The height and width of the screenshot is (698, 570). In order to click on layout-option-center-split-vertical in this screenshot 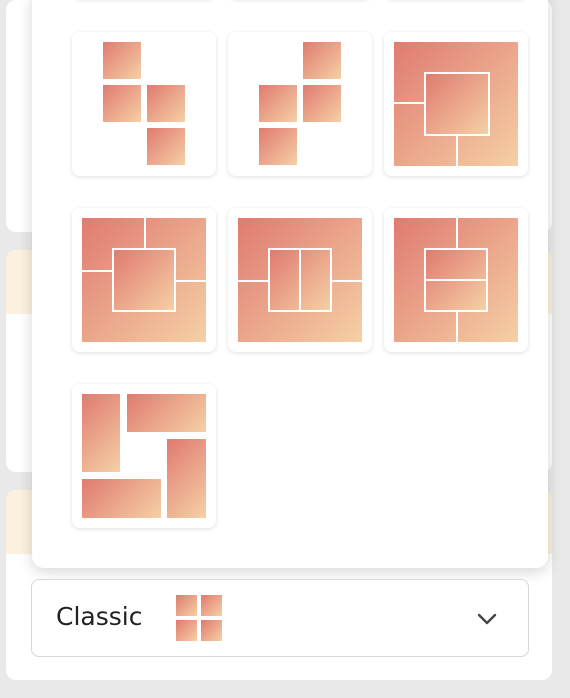, I will do `click(300, 280)`.